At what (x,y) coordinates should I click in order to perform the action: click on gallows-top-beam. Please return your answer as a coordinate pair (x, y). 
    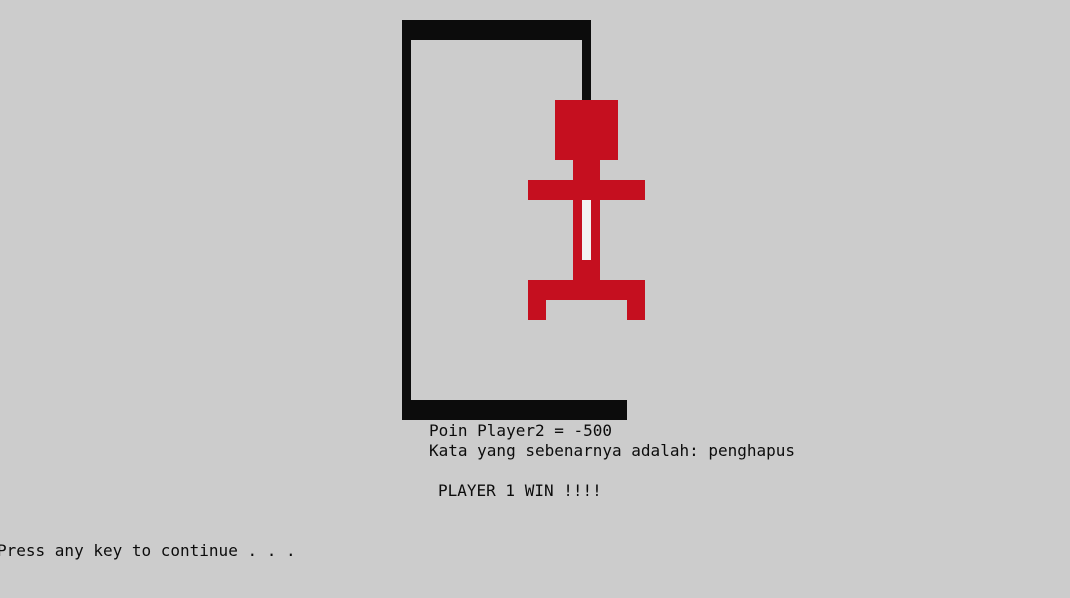
    Looking at the image, I should click on (496, 30).